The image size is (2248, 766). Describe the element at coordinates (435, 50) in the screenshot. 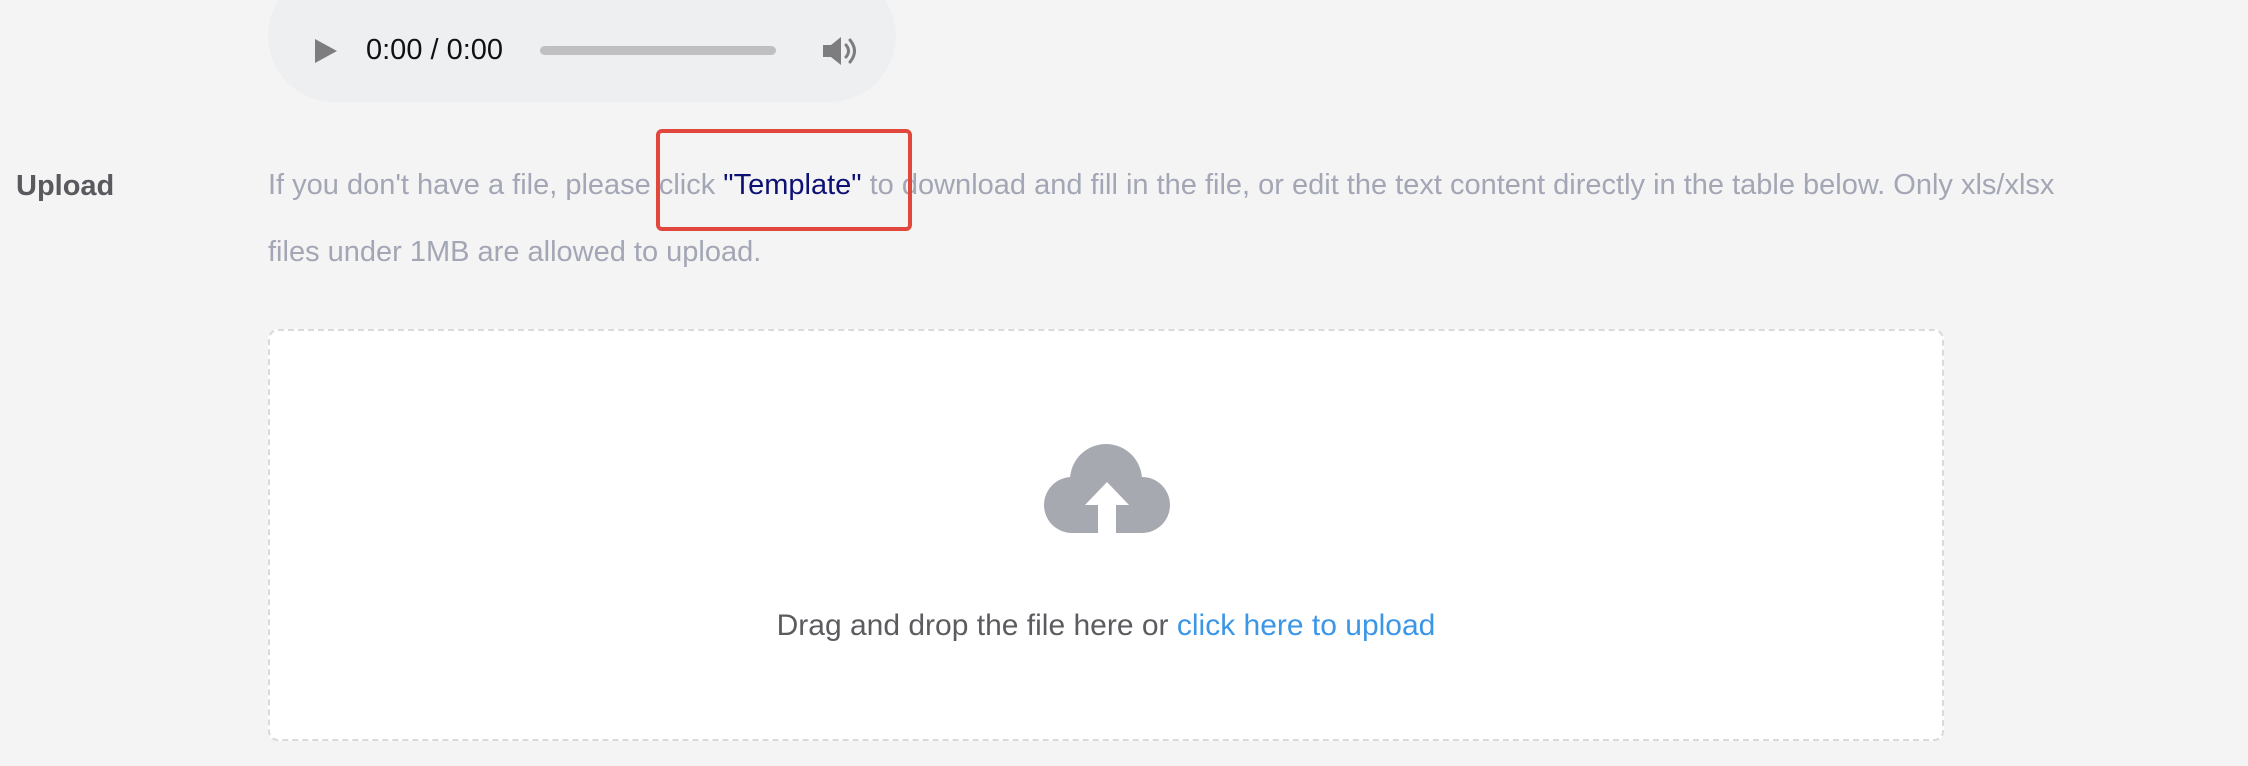

I see `audio-time: 0:00 / 0:00` at that location.